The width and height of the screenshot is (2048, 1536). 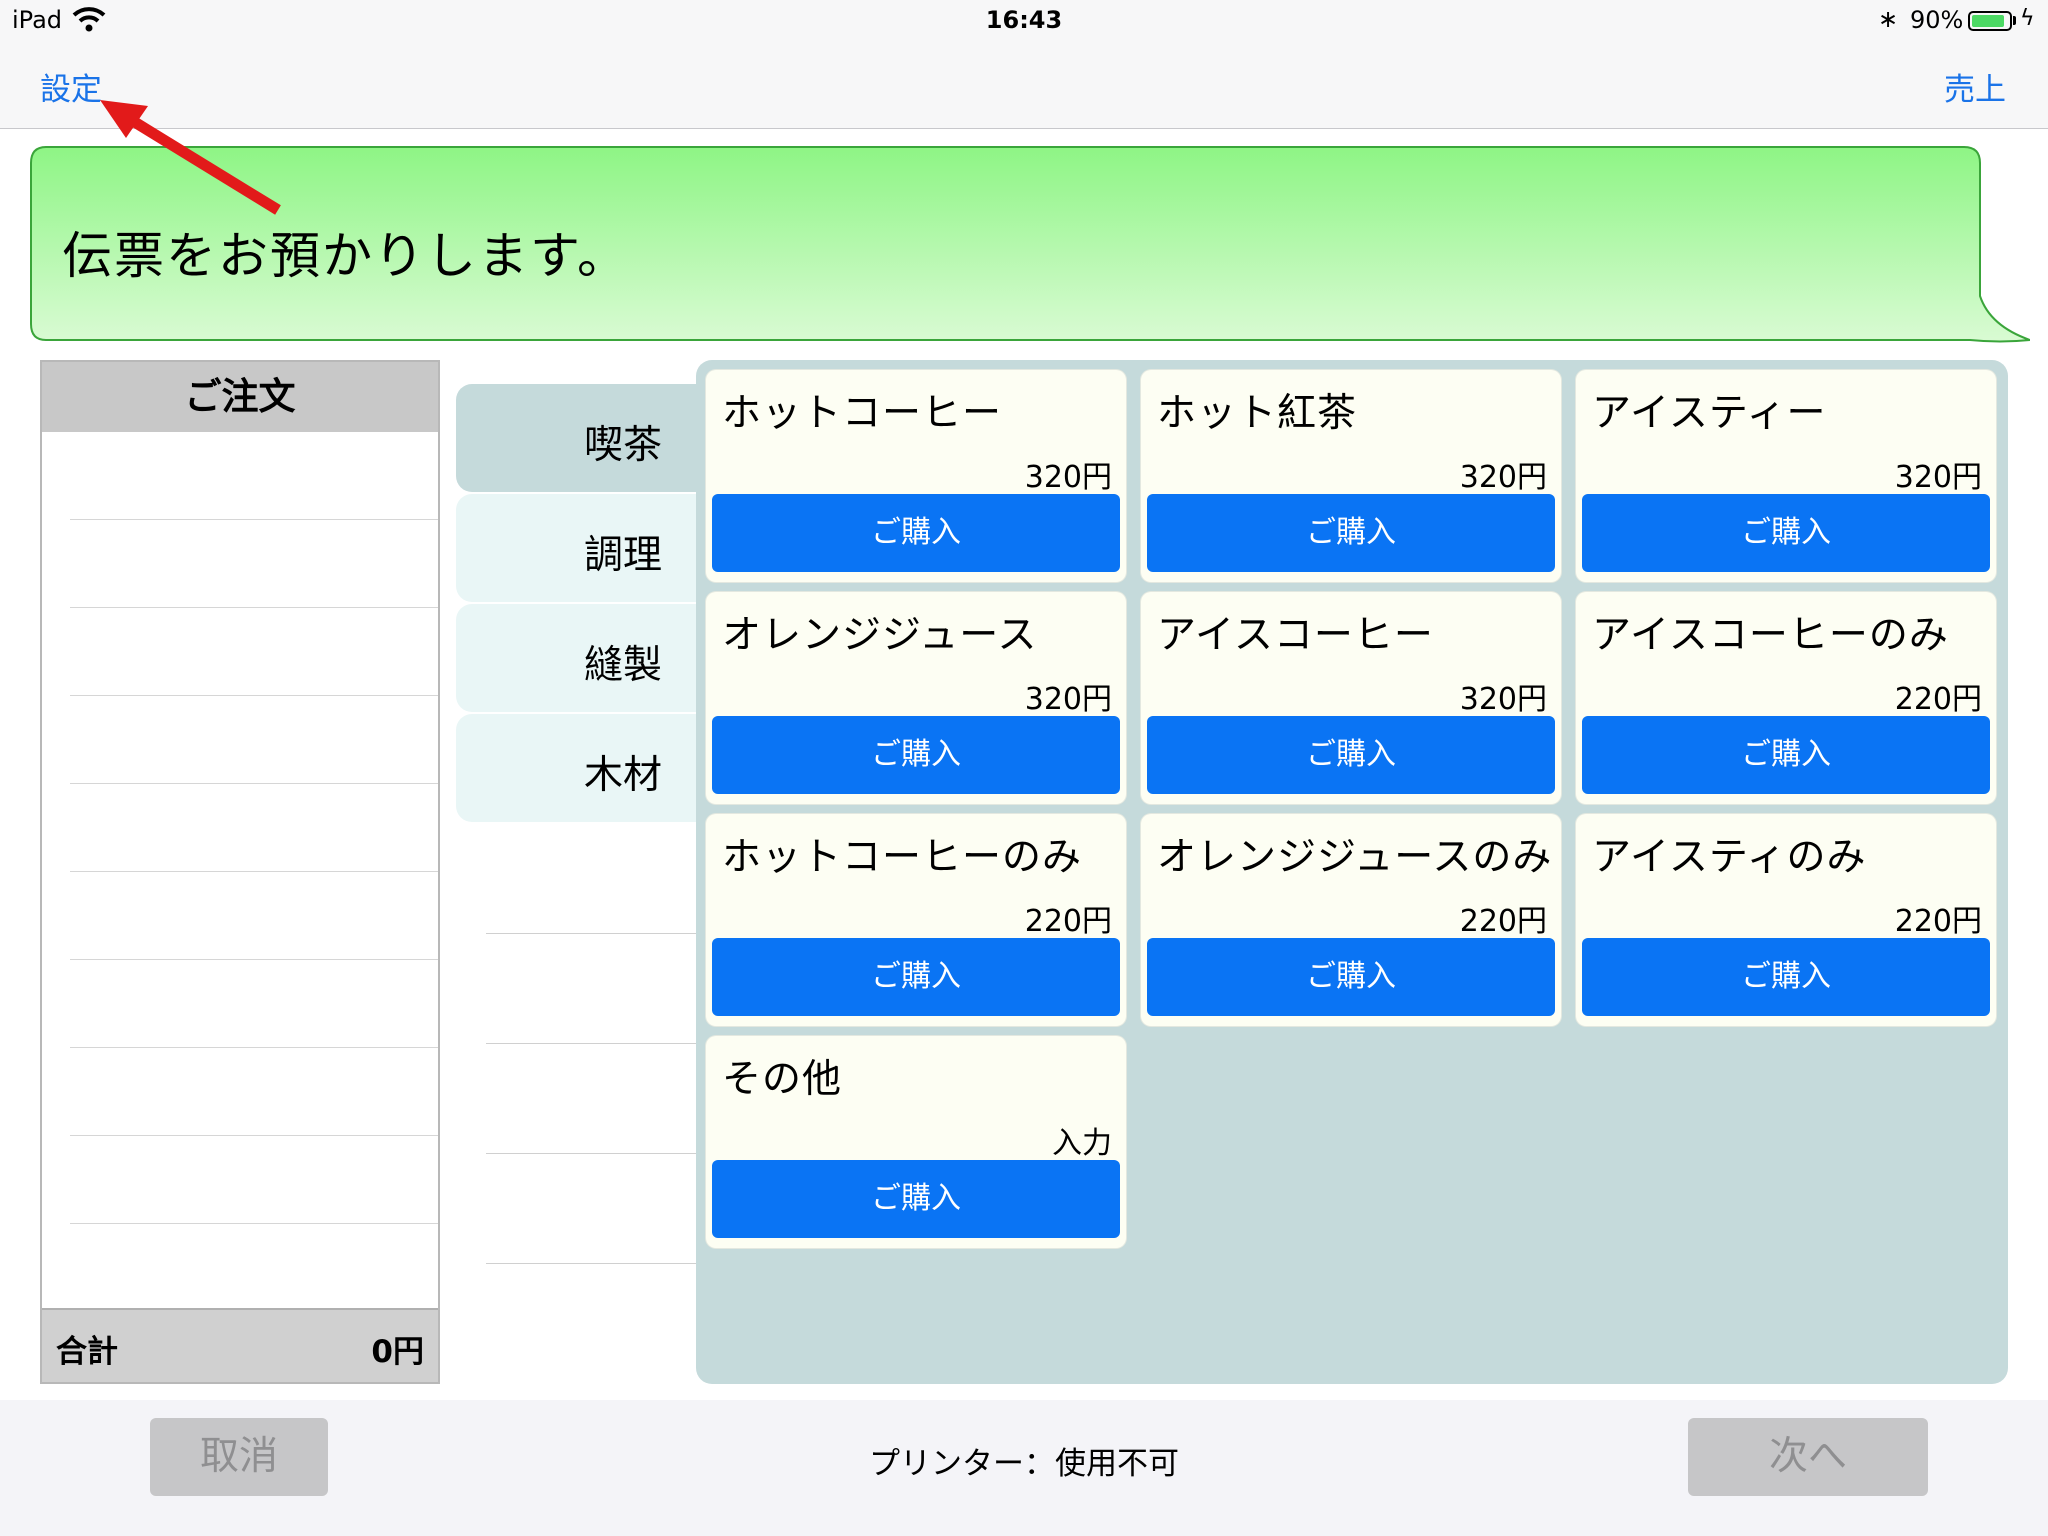 What do you see at coordinates (87, 1352) in the screenshot?
I see `order-total-label: 合計` at bounding box center [87, 1352].